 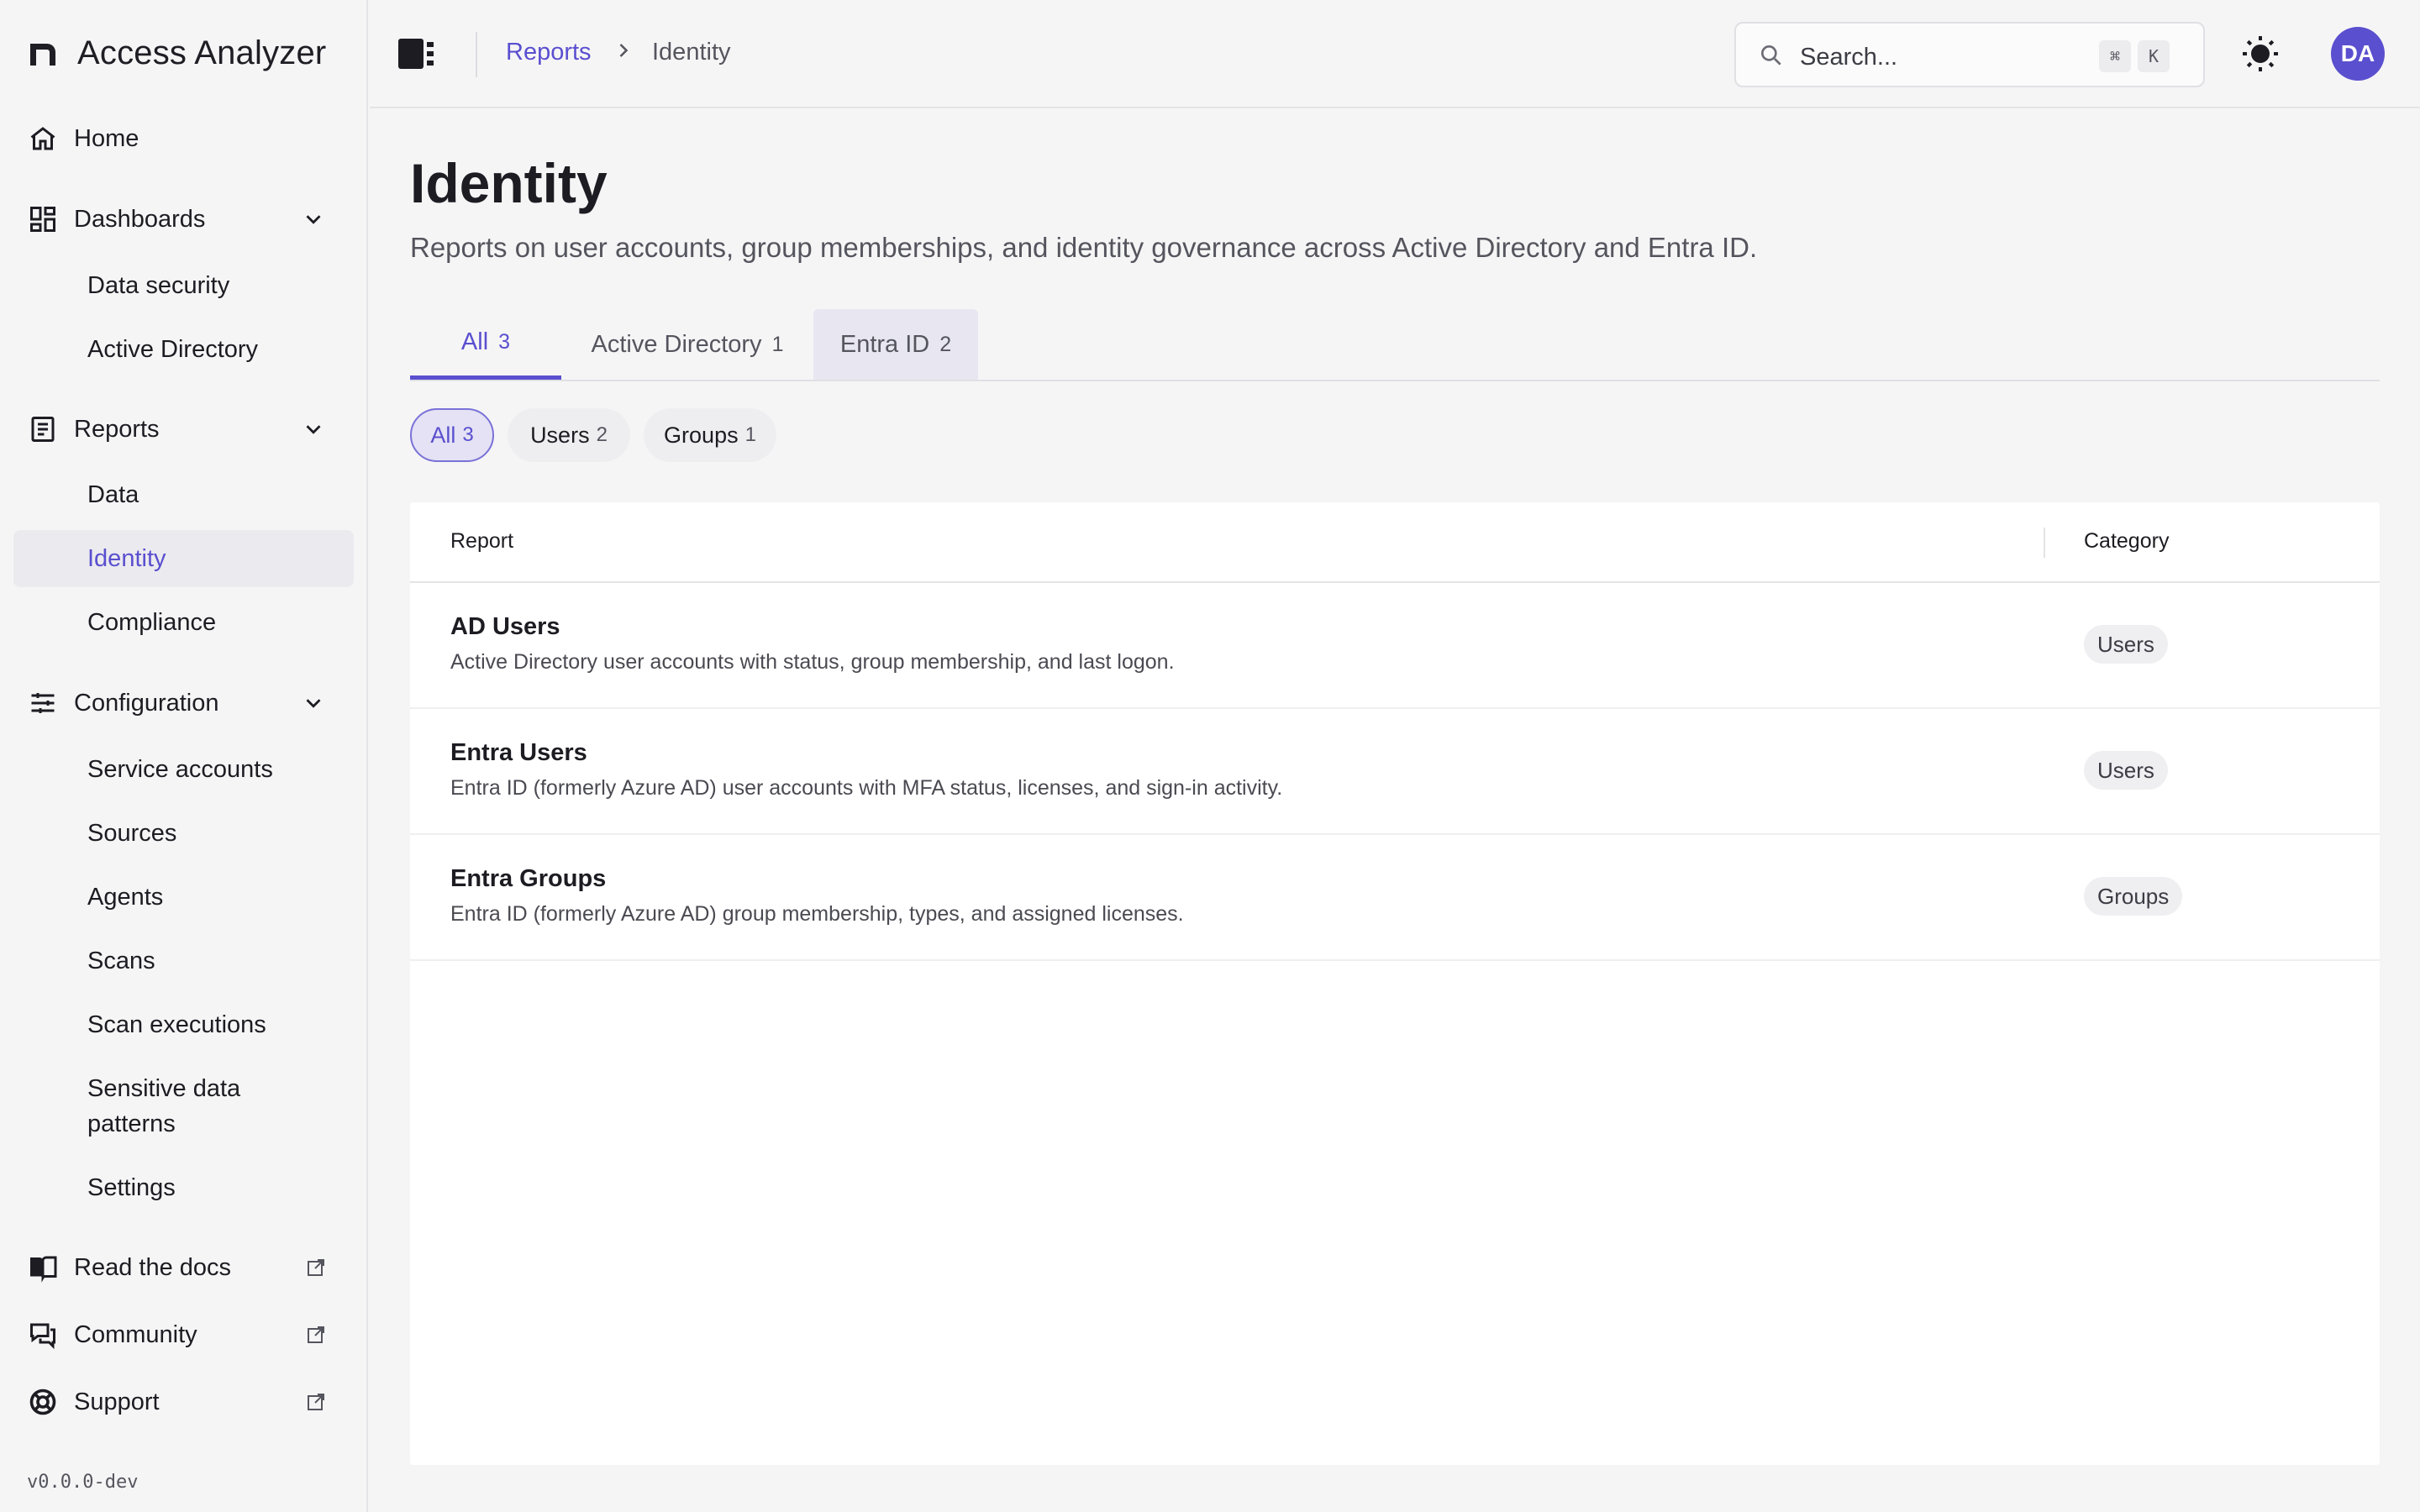 I want to click on tab-label: Active Directory, so click(x=676, y=344).